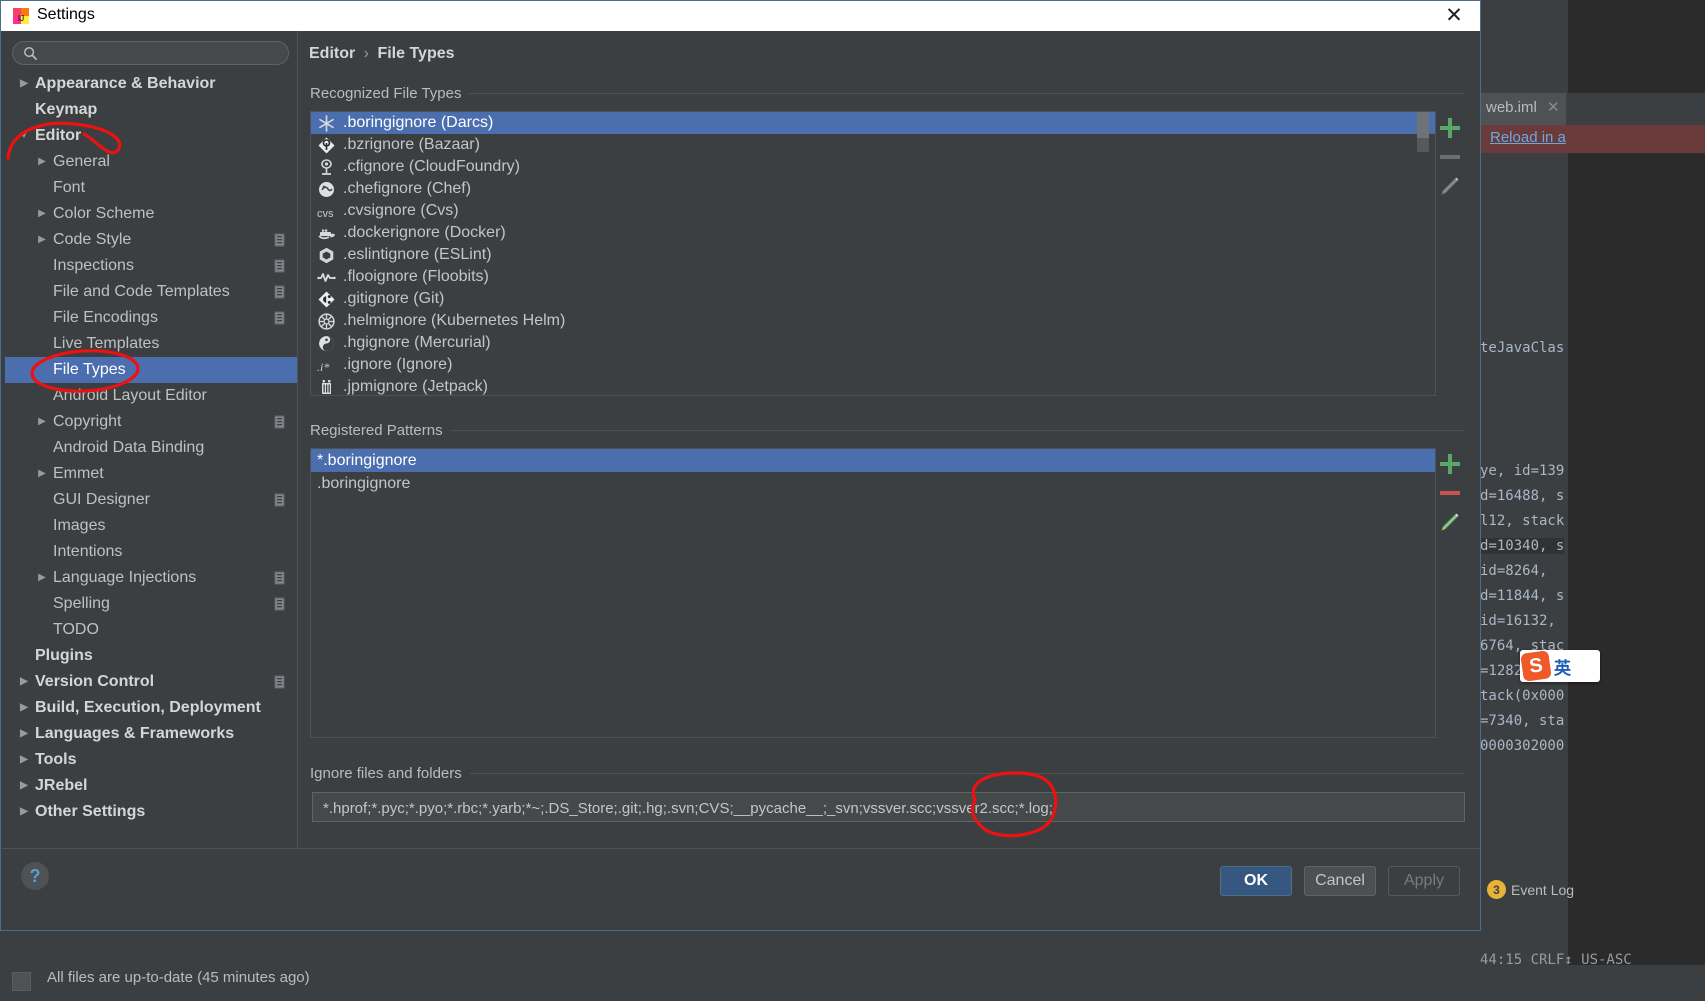 The image size is (1705, 1001). I want to click on event-log-button: 3 Event Log, so click(1530, 889).